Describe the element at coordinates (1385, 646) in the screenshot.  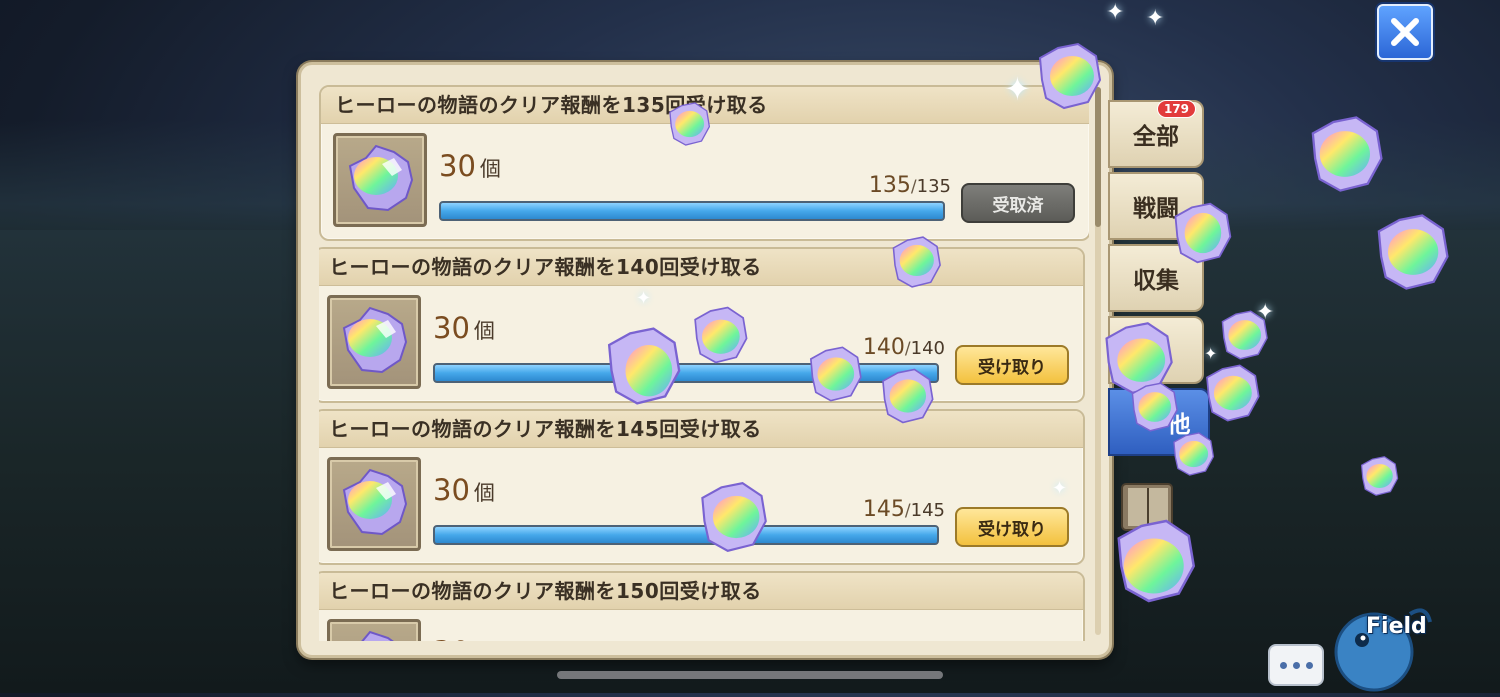
I see `field-button: Field` at that location.